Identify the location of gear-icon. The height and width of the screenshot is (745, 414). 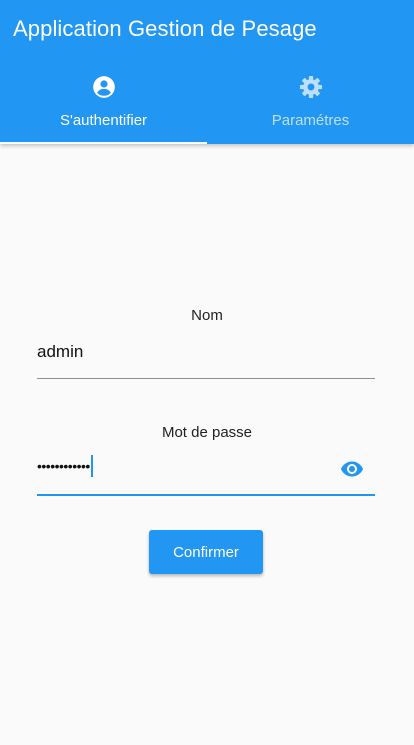
(310, 87).